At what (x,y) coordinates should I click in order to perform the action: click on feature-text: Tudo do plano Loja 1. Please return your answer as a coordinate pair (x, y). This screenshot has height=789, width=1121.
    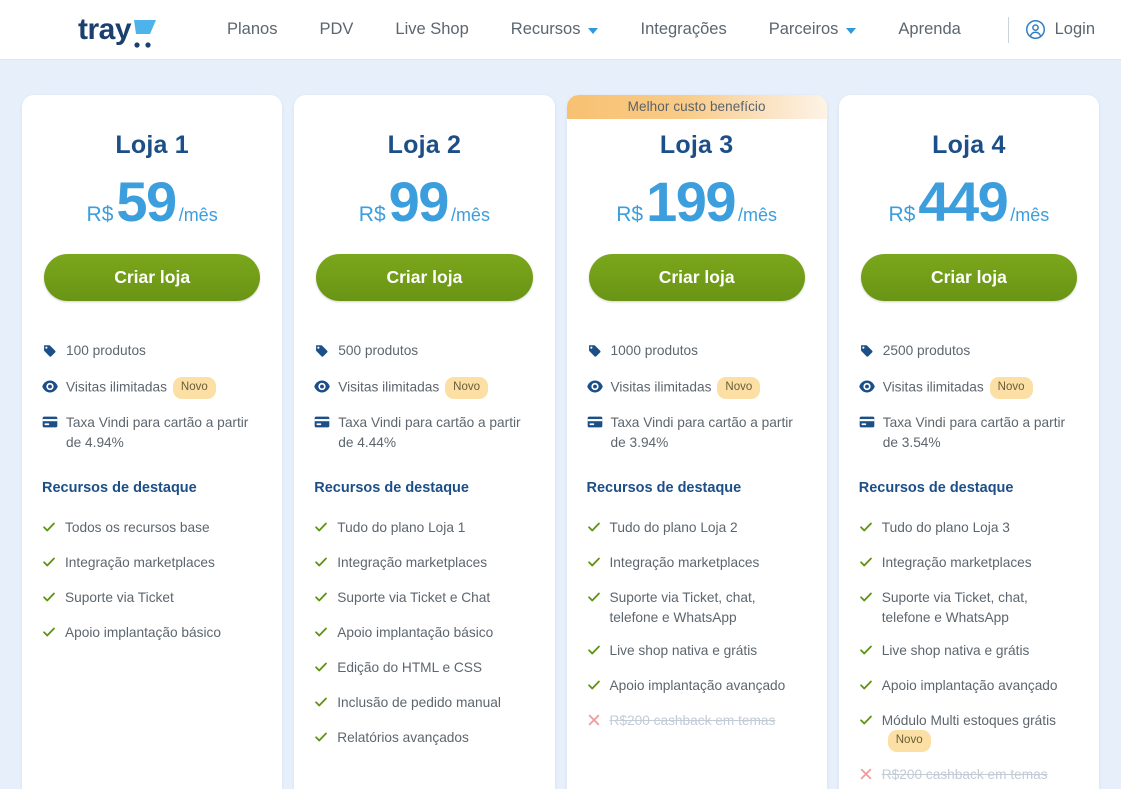
    Looking at the image, I should click on (401, 528).